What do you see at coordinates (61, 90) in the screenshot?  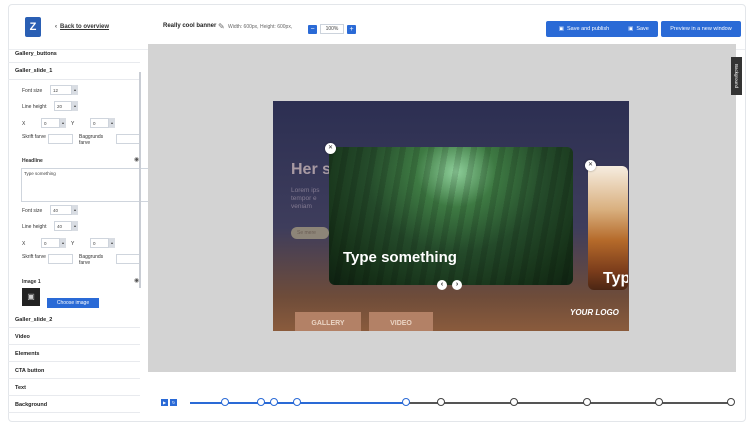 I see `font-size-input: 12` at bounding box center [61, 90].